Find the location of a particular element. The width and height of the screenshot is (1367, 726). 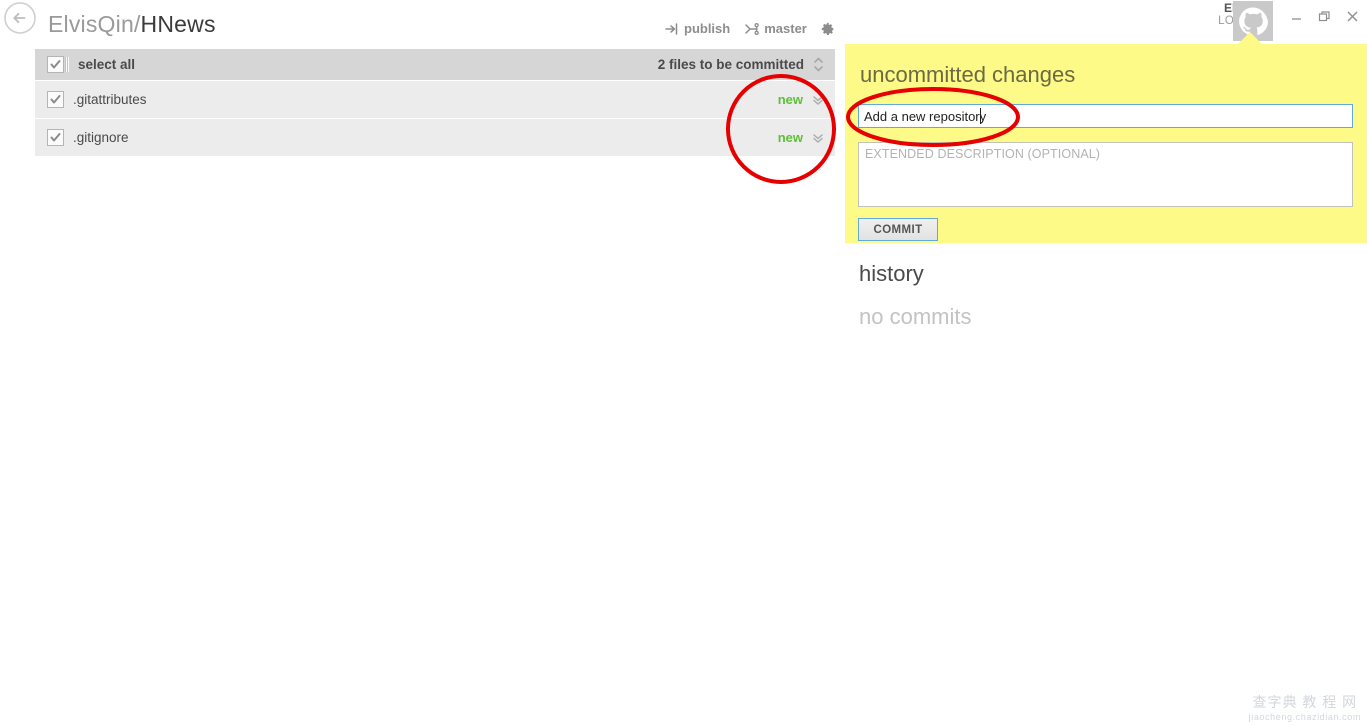

watermark-line-2: jiaocheng.chazidian.com is located at coordinates (1304, 717).